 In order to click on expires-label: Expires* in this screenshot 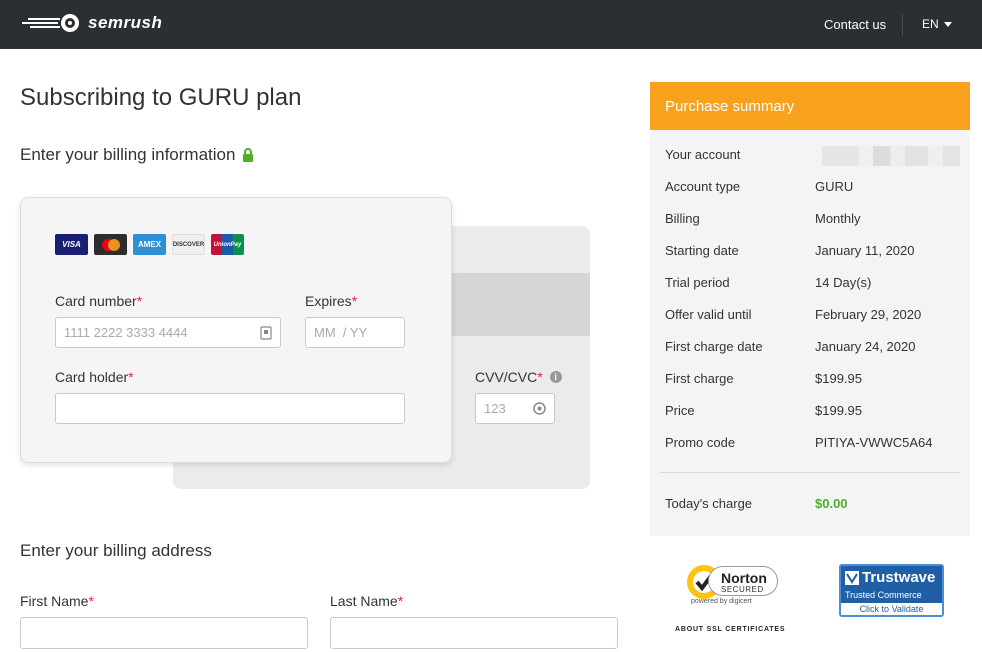, I will do `click(331, 301)`.